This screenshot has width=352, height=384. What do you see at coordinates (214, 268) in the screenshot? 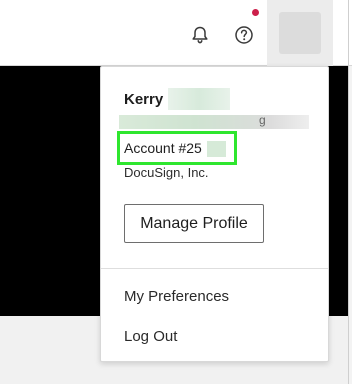
I see `menu-divider` at bounding box center [214, 268].